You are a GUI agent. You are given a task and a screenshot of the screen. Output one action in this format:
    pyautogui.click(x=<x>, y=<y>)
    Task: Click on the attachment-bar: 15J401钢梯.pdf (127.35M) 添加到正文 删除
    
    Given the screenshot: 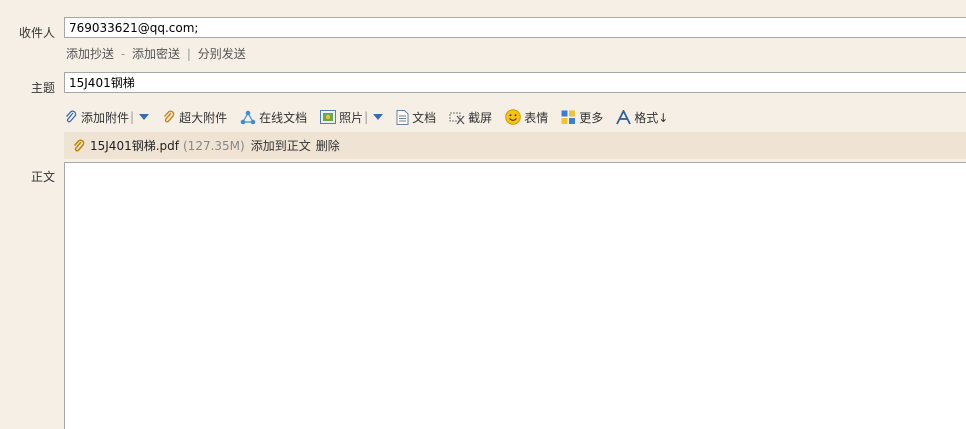 What is the action you would take?
    pyautogui.click(x=515, y=145)
    